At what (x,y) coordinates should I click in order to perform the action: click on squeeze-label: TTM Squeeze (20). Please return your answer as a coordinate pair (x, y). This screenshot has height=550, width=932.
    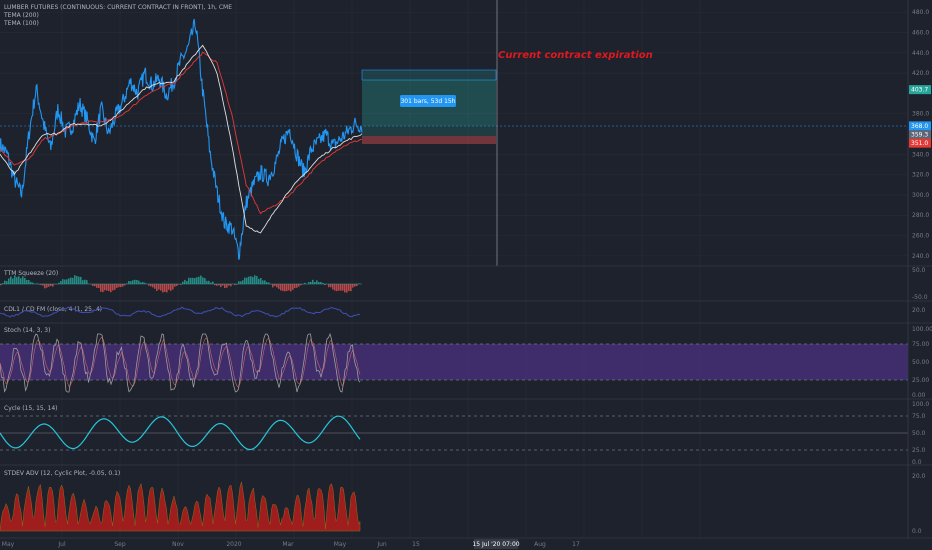
    Looking at the image, I should click on (30, 273).